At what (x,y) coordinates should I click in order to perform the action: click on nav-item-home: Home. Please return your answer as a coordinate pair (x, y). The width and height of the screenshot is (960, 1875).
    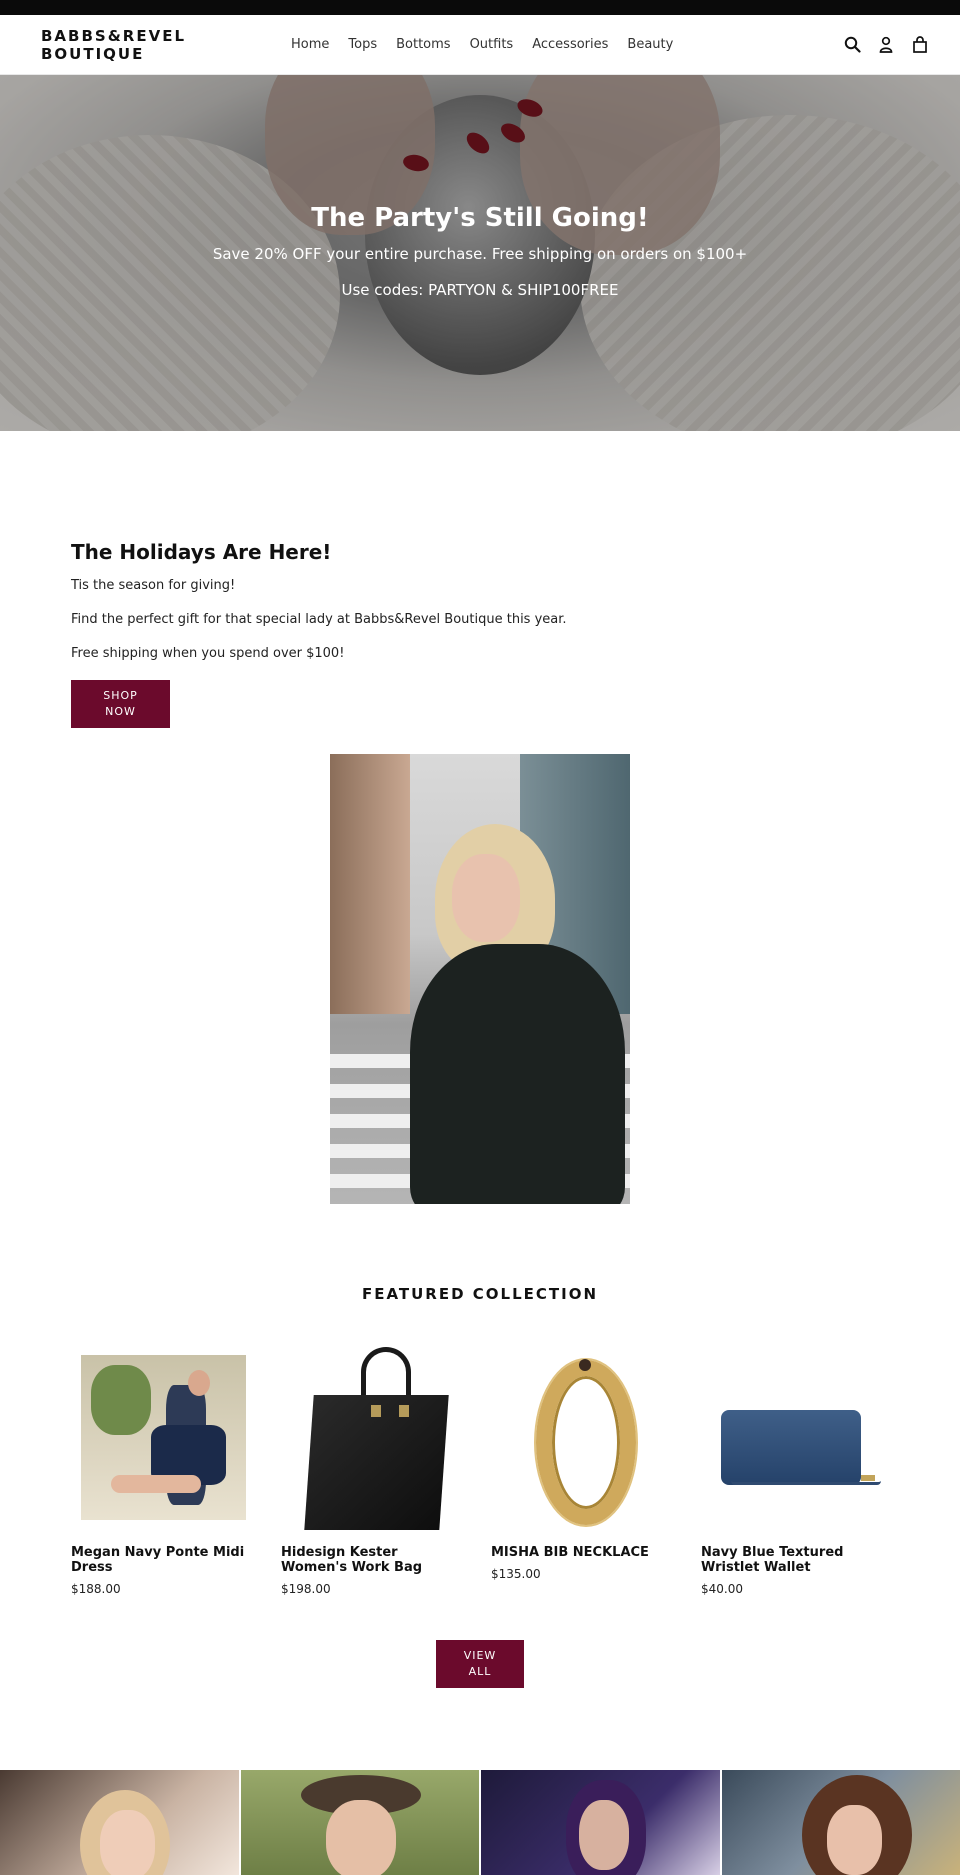
    Looking at the image, I should click on (310, 44).